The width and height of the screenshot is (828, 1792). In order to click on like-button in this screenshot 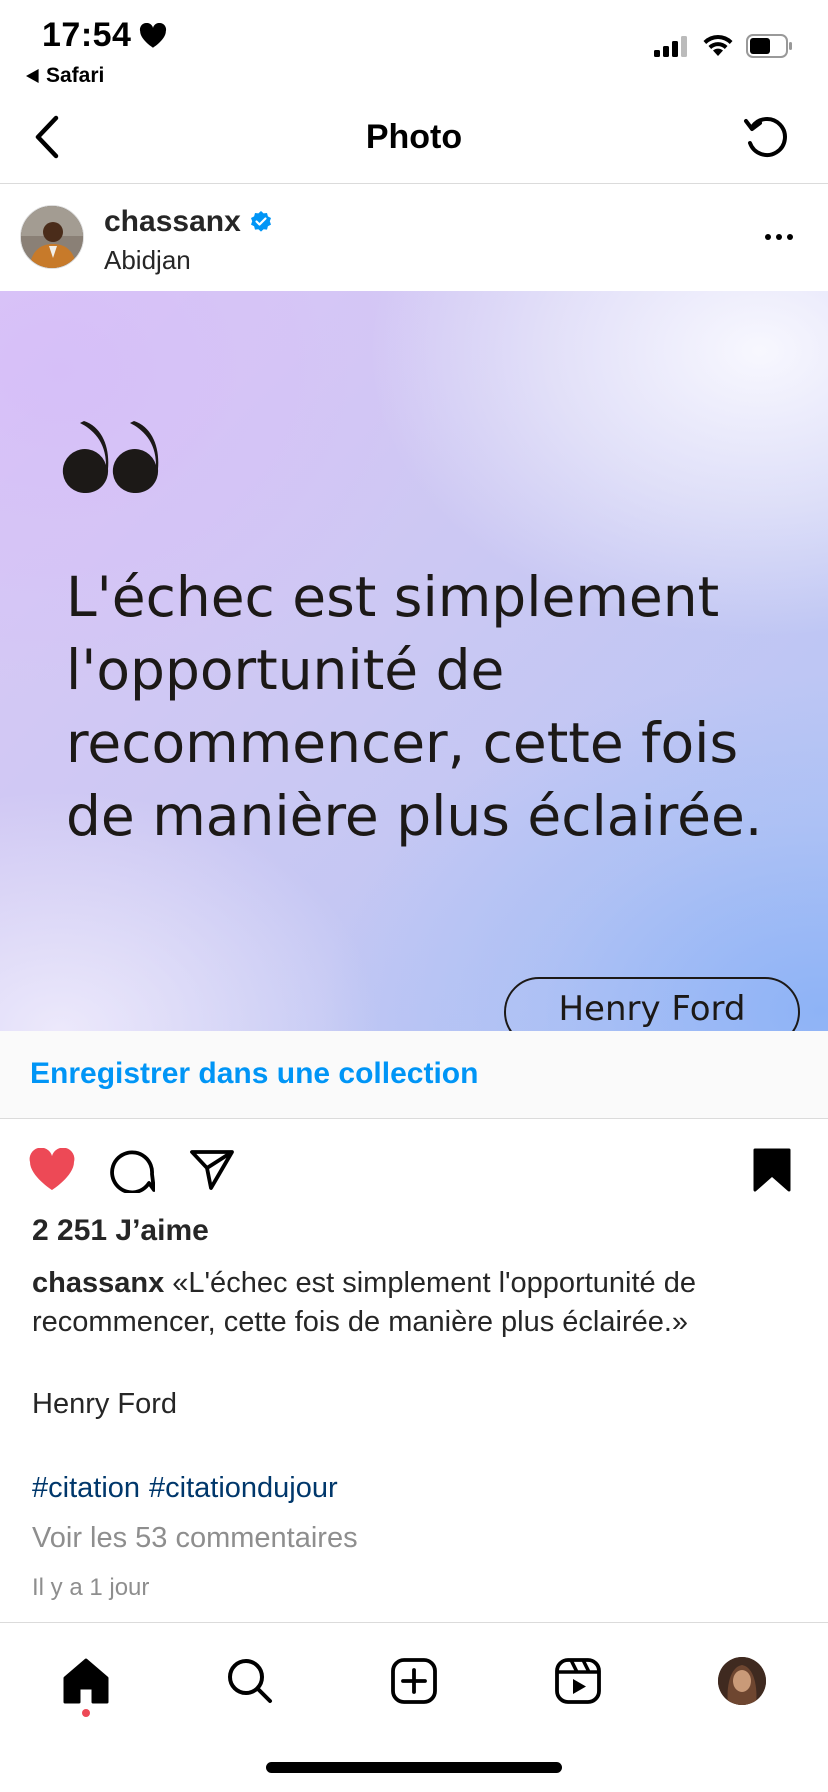, I will do `click(52, 1170)`.